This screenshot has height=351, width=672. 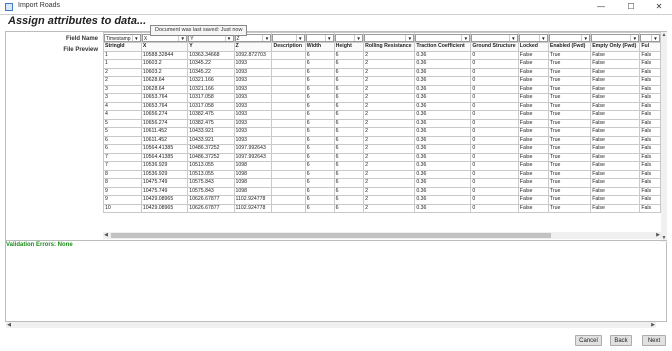 I want to click on table-cell: Fals, so click(x=650, y=200).